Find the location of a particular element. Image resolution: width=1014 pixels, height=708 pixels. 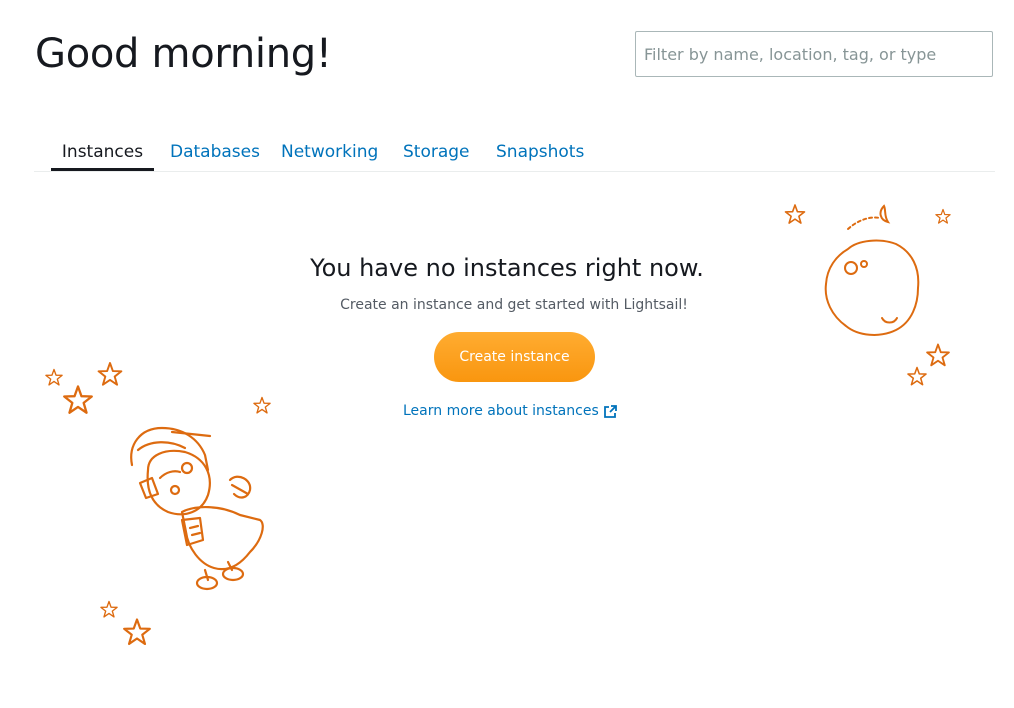

learn-more-link: Learn more about instances is located at coordinates (510, 411).